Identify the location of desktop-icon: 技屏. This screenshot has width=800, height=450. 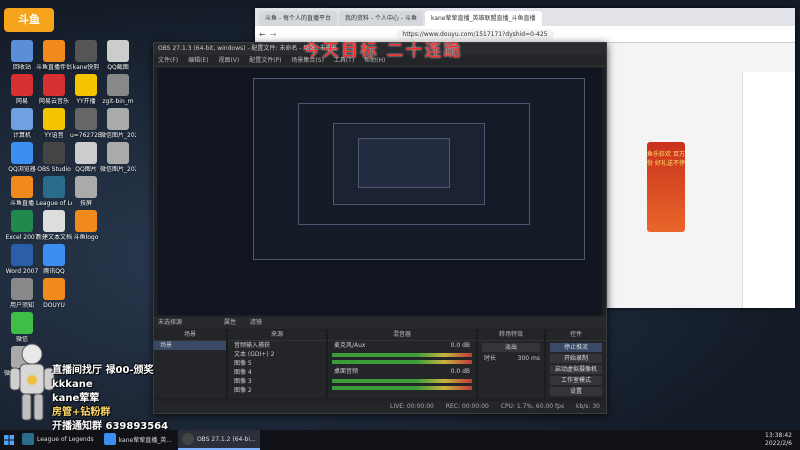
(86, 191).